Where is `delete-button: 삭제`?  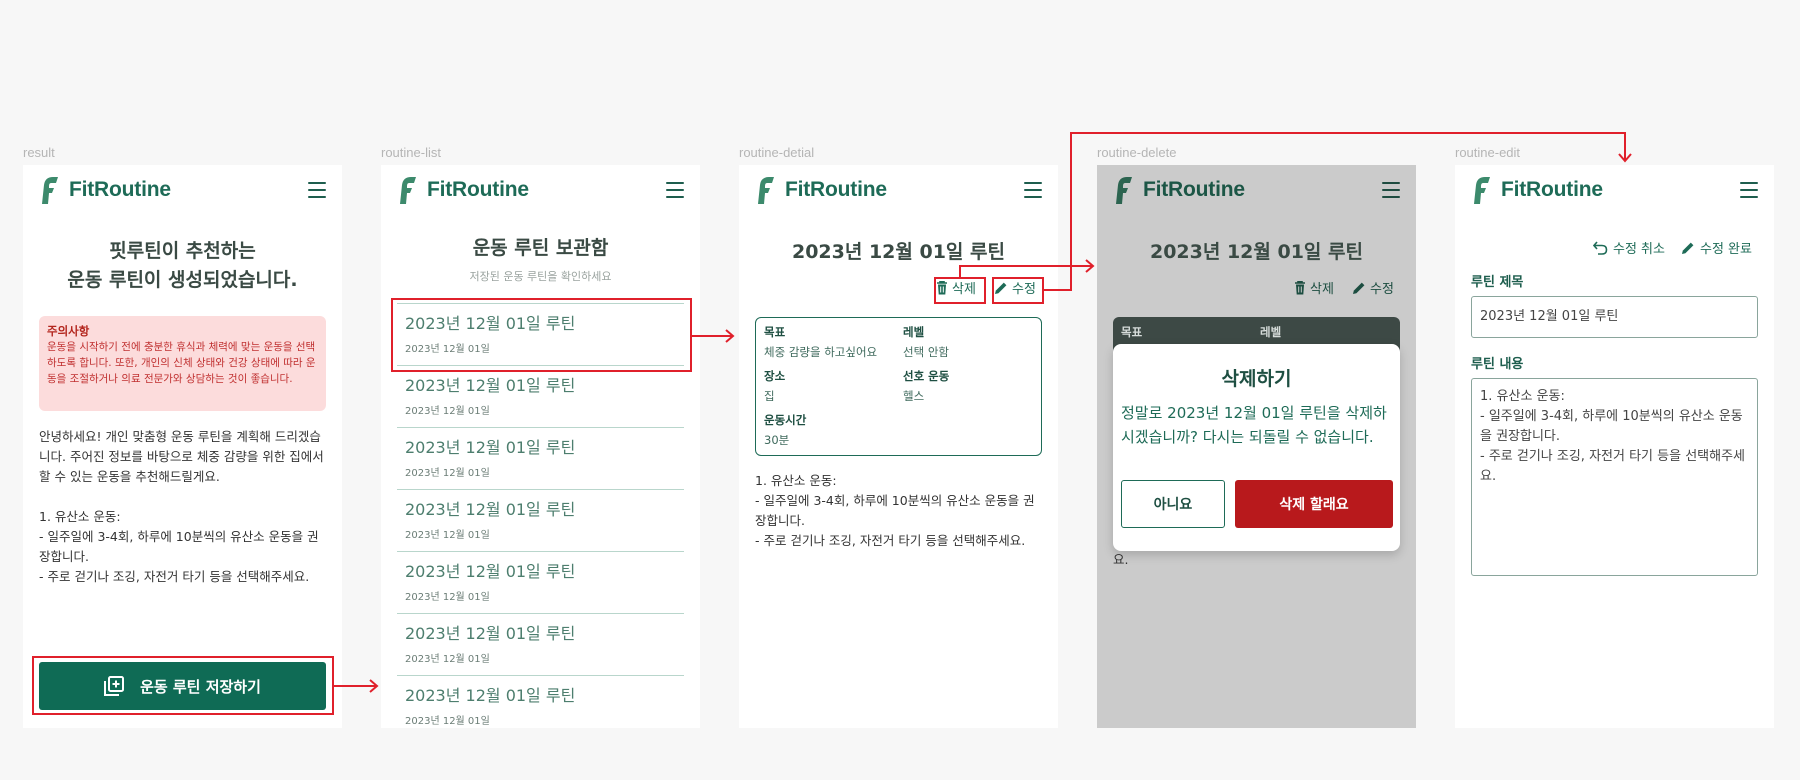 delete-button: 삭제 is located at coordinates (1314, 287).